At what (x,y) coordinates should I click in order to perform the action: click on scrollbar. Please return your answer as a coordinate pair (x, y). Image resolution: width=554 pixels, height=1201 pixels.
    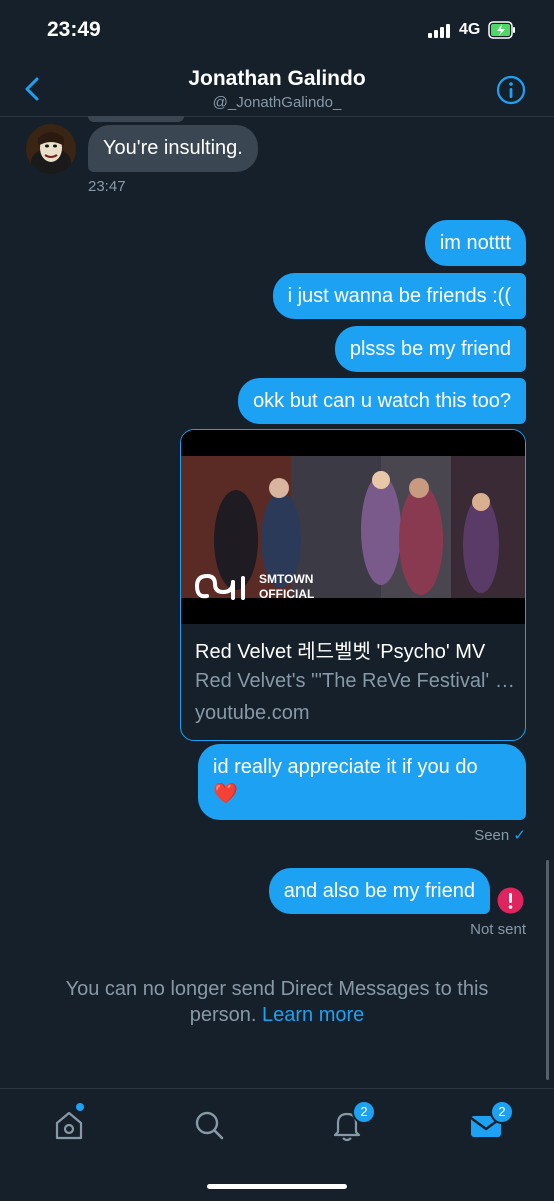
    Looking at the image, I should click on (547, 970).